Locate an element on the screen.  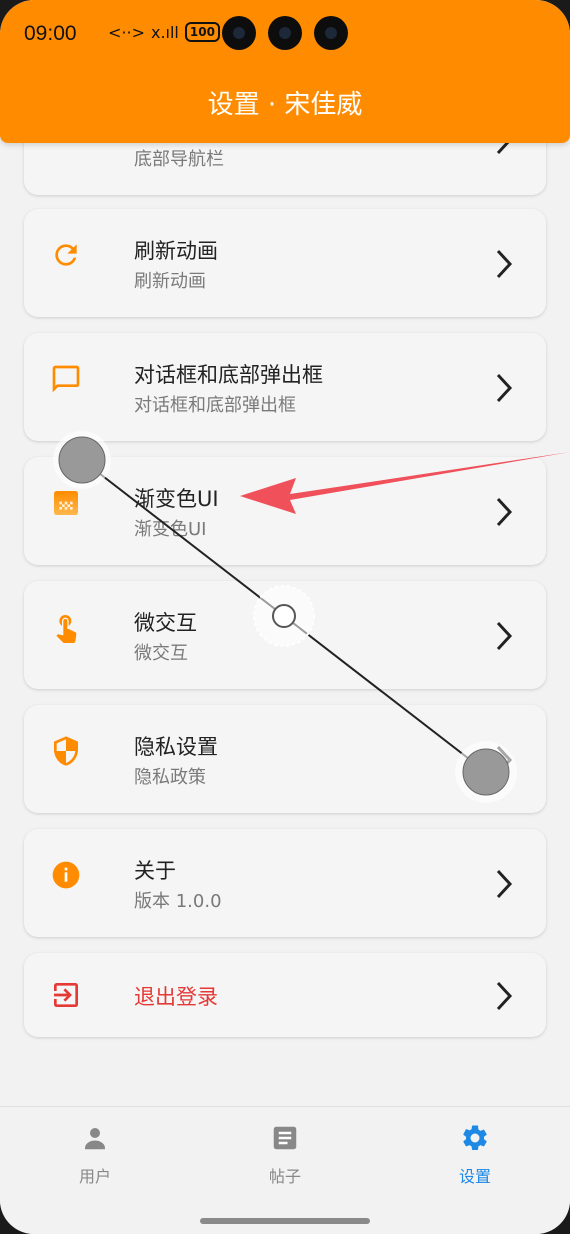
setting-title: 渐变色UI is located at coordinates (176, 499).